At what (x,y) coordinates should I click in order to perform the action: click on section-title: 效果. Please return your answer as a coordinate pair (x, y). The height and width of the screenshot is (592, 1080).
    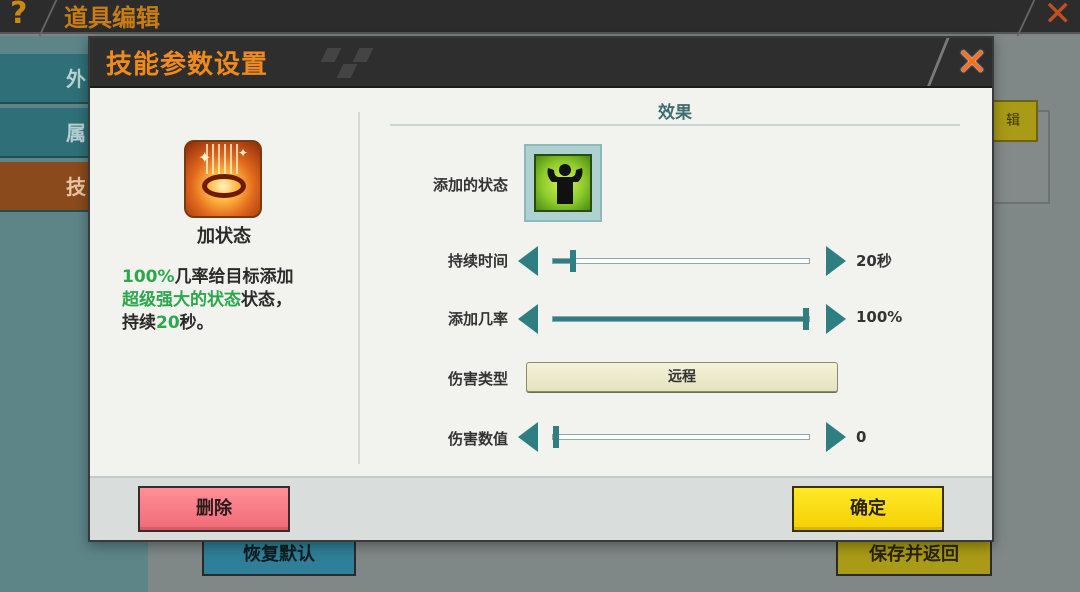
    Looking at the image, I should click on (675, 113).